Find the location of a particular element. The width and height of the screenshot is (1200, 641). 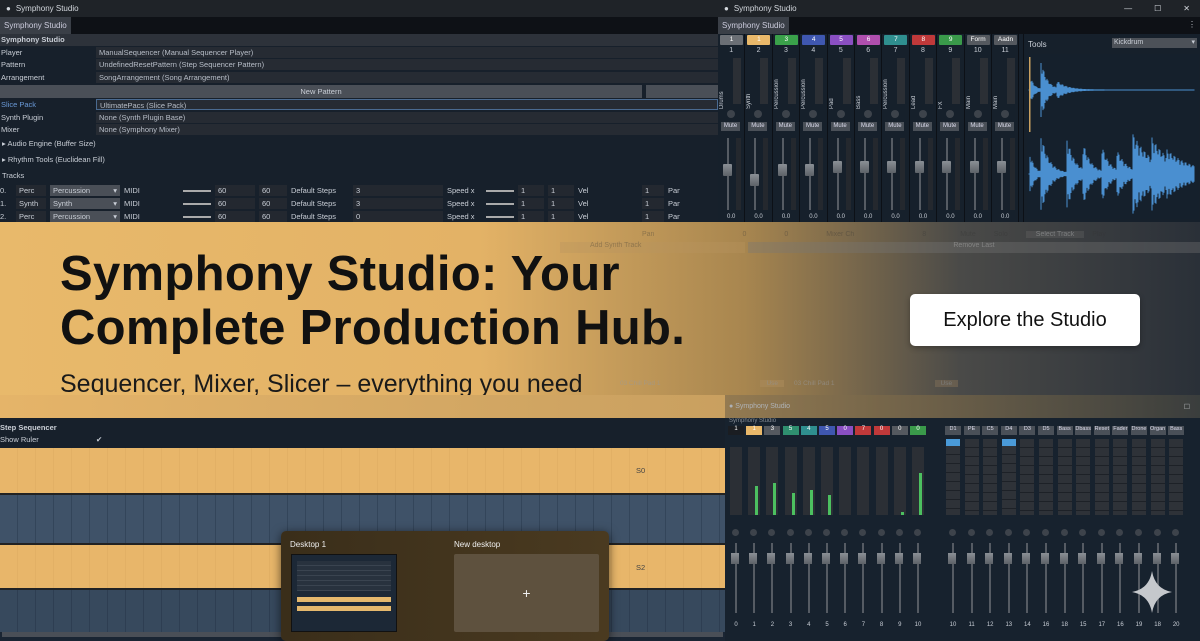

sequencer-row: S0 is located at coordinates (362, 470).